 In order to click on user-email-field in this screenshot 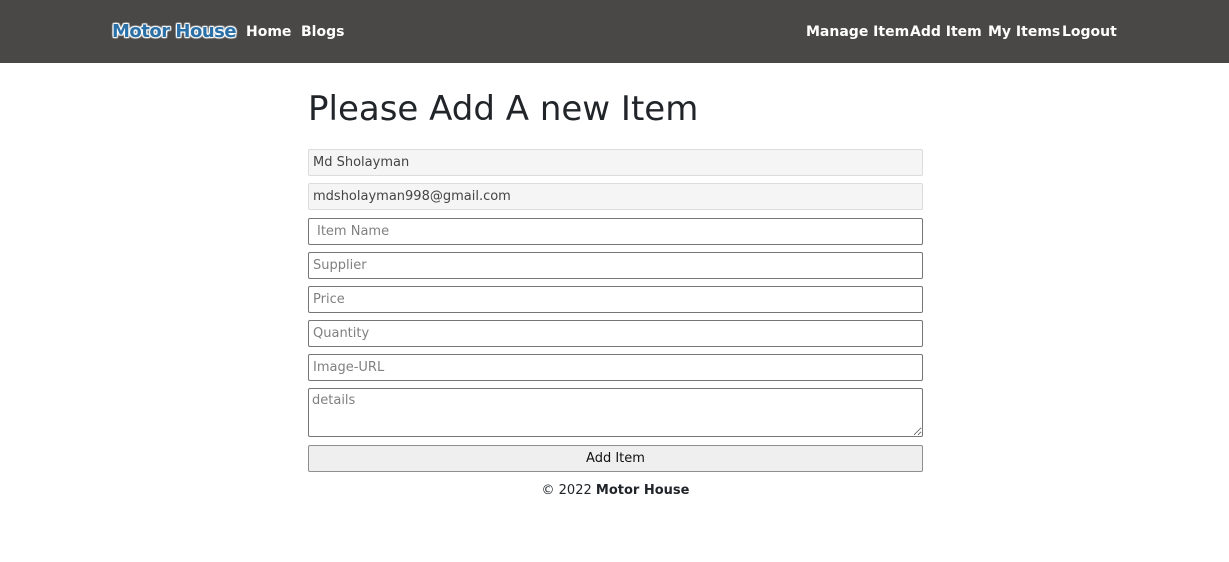, I will do `click(615, 196)`.